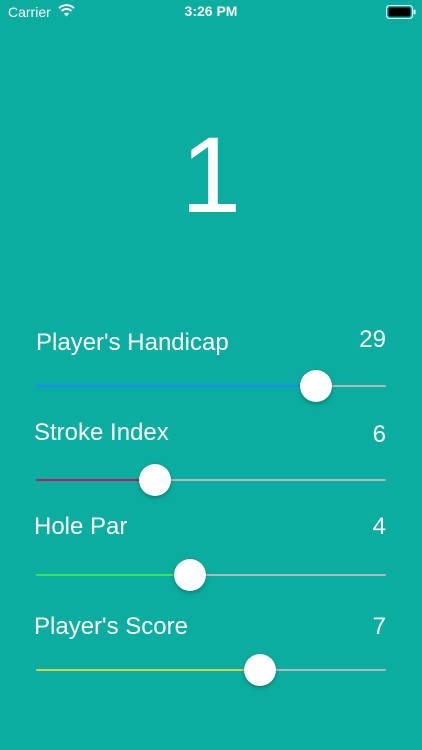 This screenshot has height=750, width=422. I want to click on handicap-slider, so click(211, 386).